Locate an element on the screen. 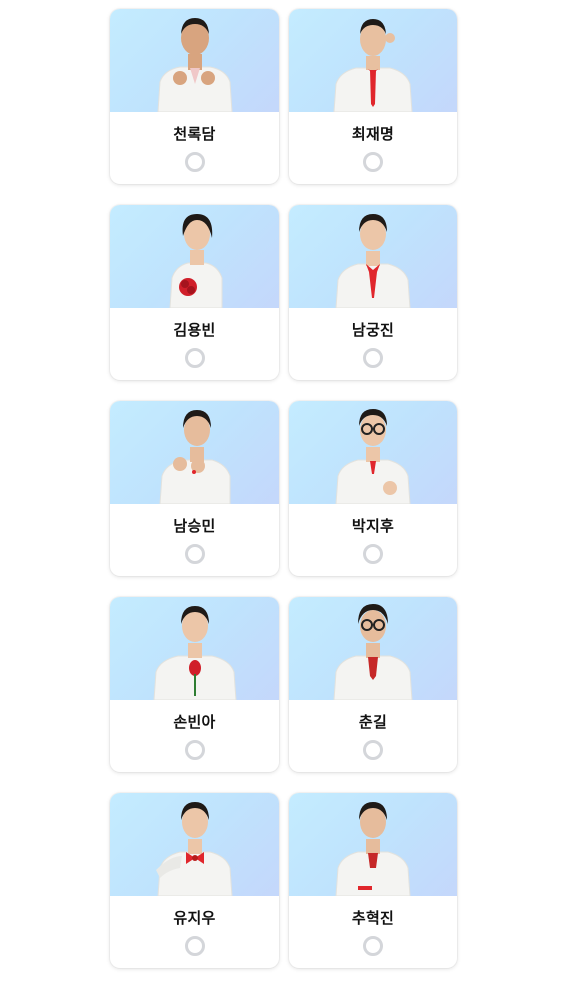  candidate-name: 최재명 is located at coordinates (373, 134).